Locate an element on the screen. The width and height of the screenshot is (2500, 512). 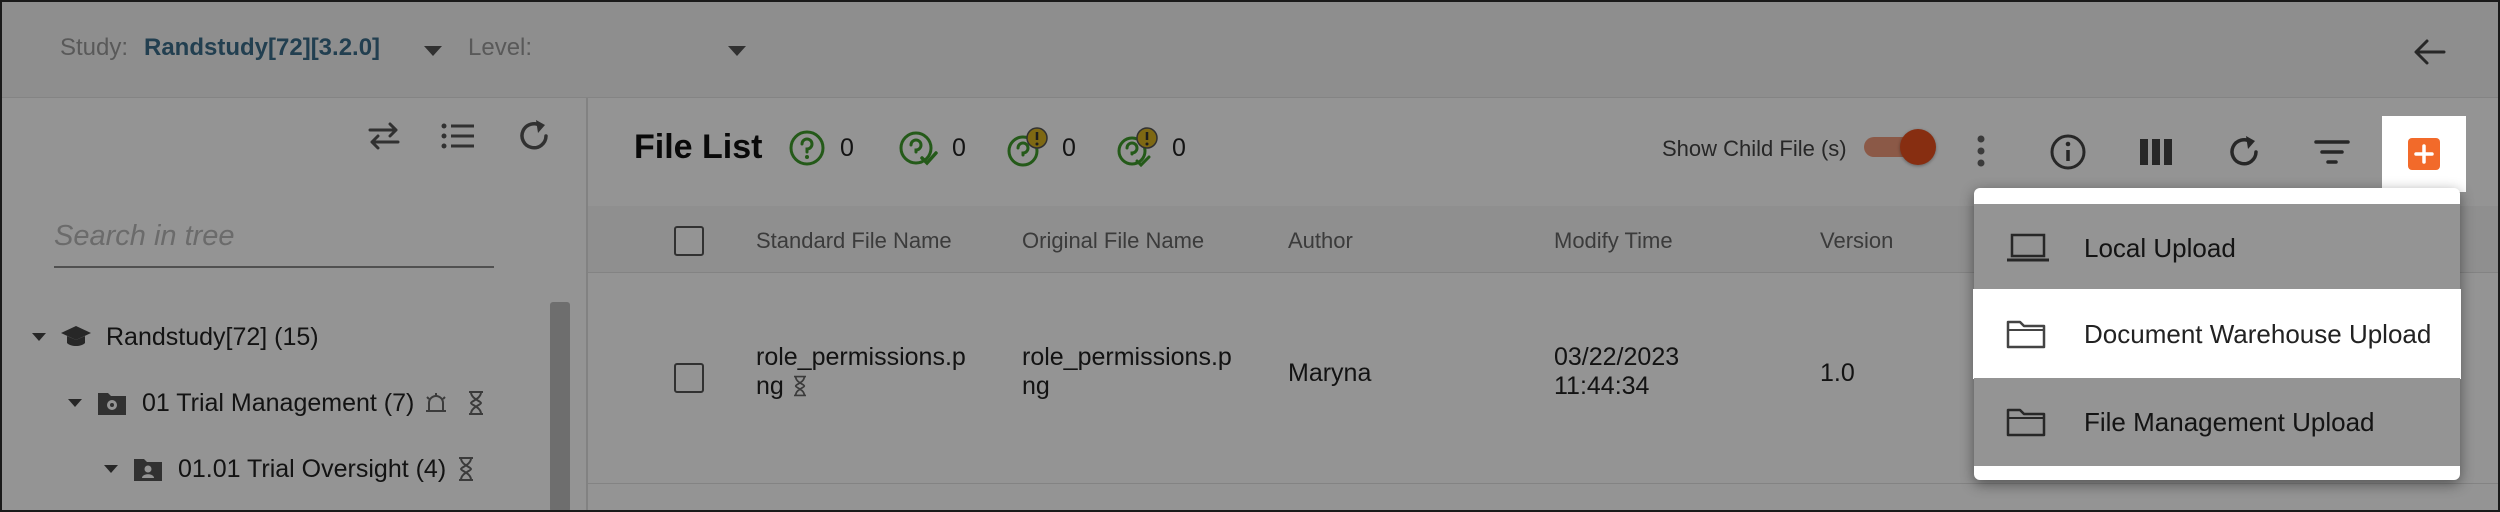
stat-answered: 0 is located at coordinates (932, 148).